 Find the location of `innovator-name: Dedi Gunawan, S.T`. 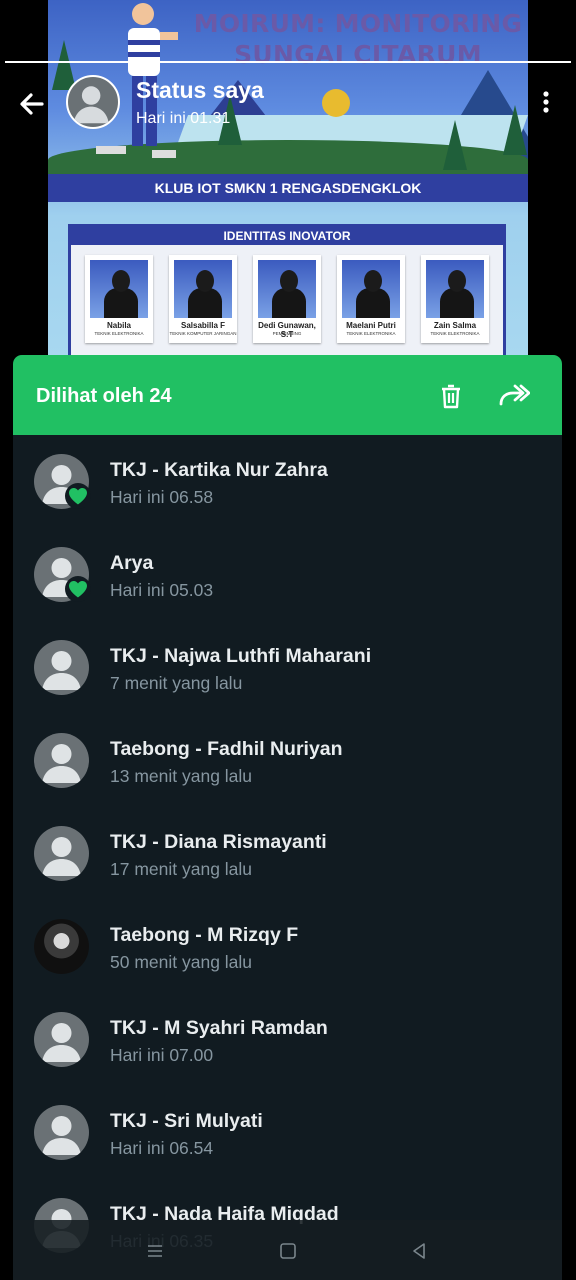

innovator-name: Dedi Gunawan, S.T is located at coordinates (287, 330).